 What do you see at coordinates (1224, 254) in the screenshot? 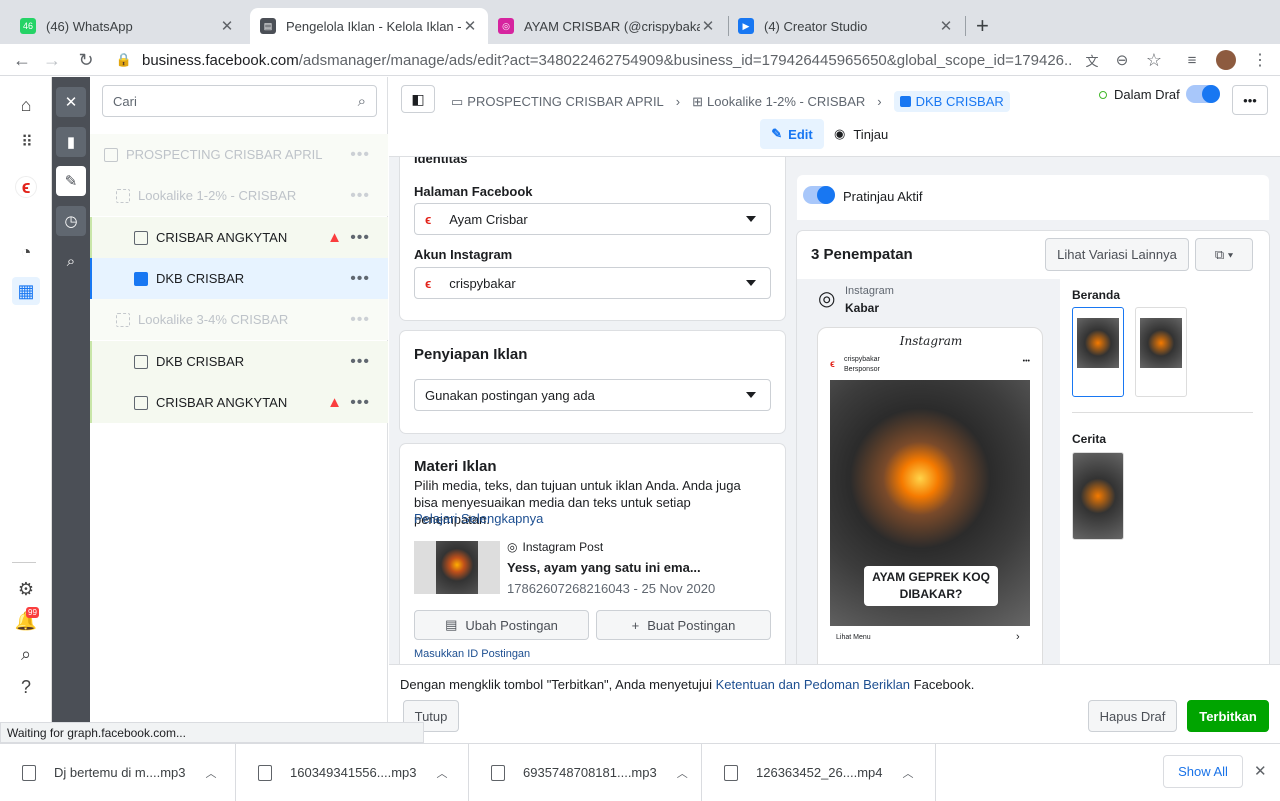
I see `open-preview-button: ⧉ ▾` at bounding box center [1224, 254].